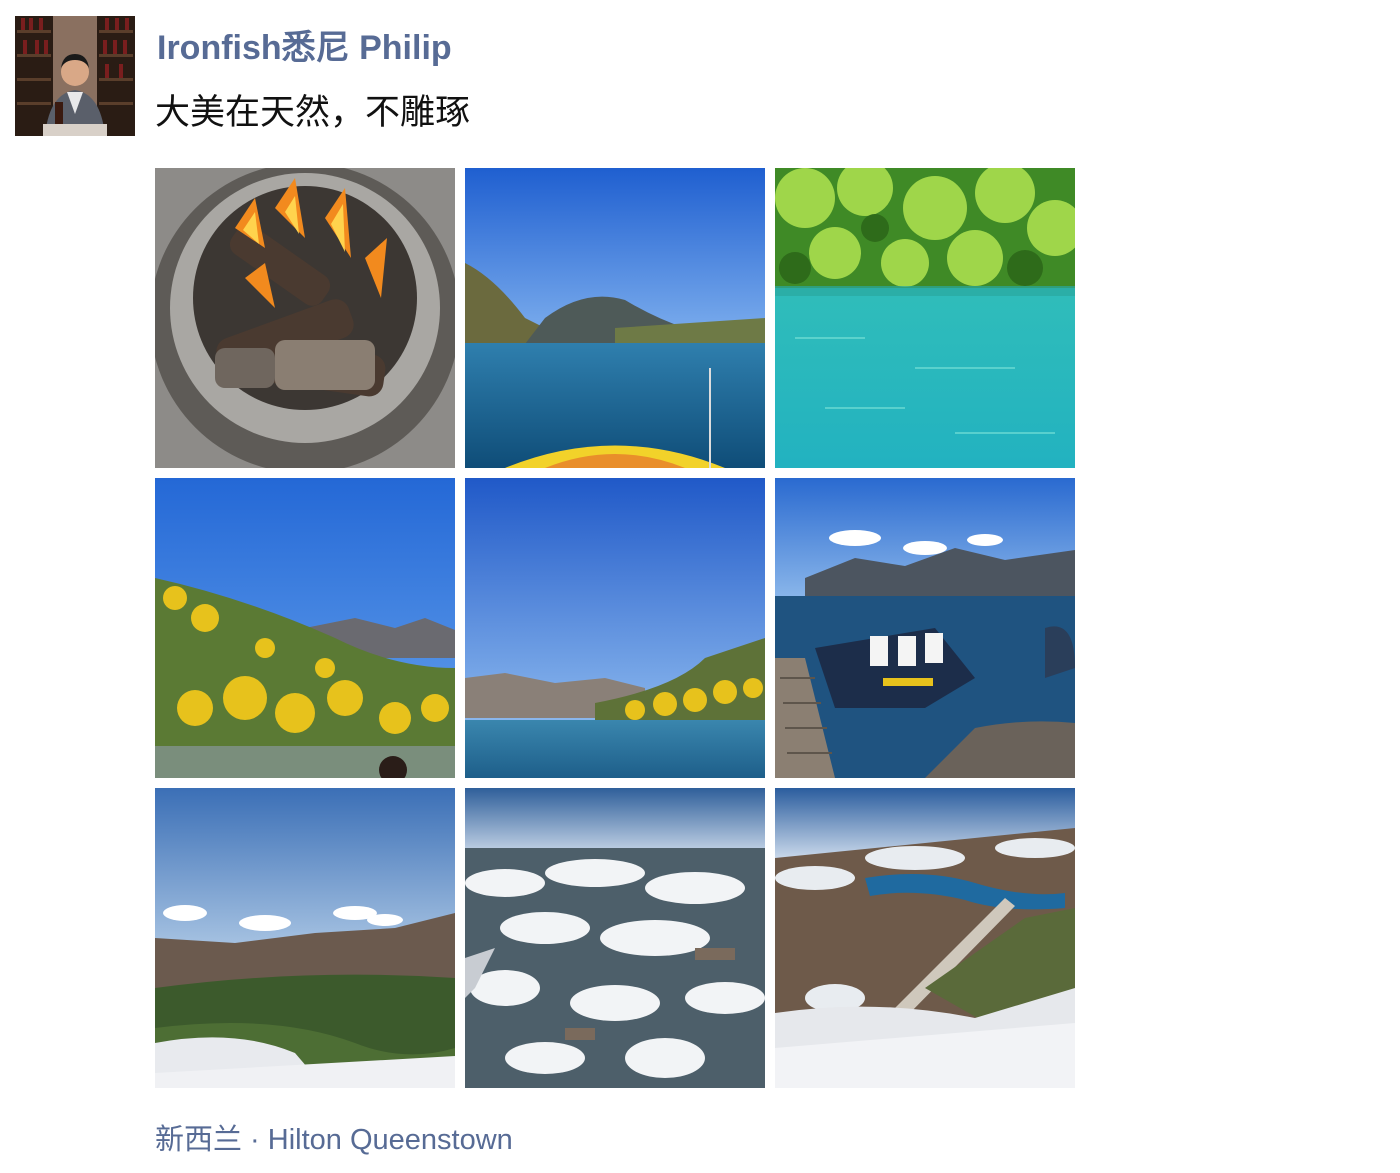 The height and width of the screenshot is (1173, 1400). I want to click on post-text: 大美在天然，不雕琢, so click(313, 112).